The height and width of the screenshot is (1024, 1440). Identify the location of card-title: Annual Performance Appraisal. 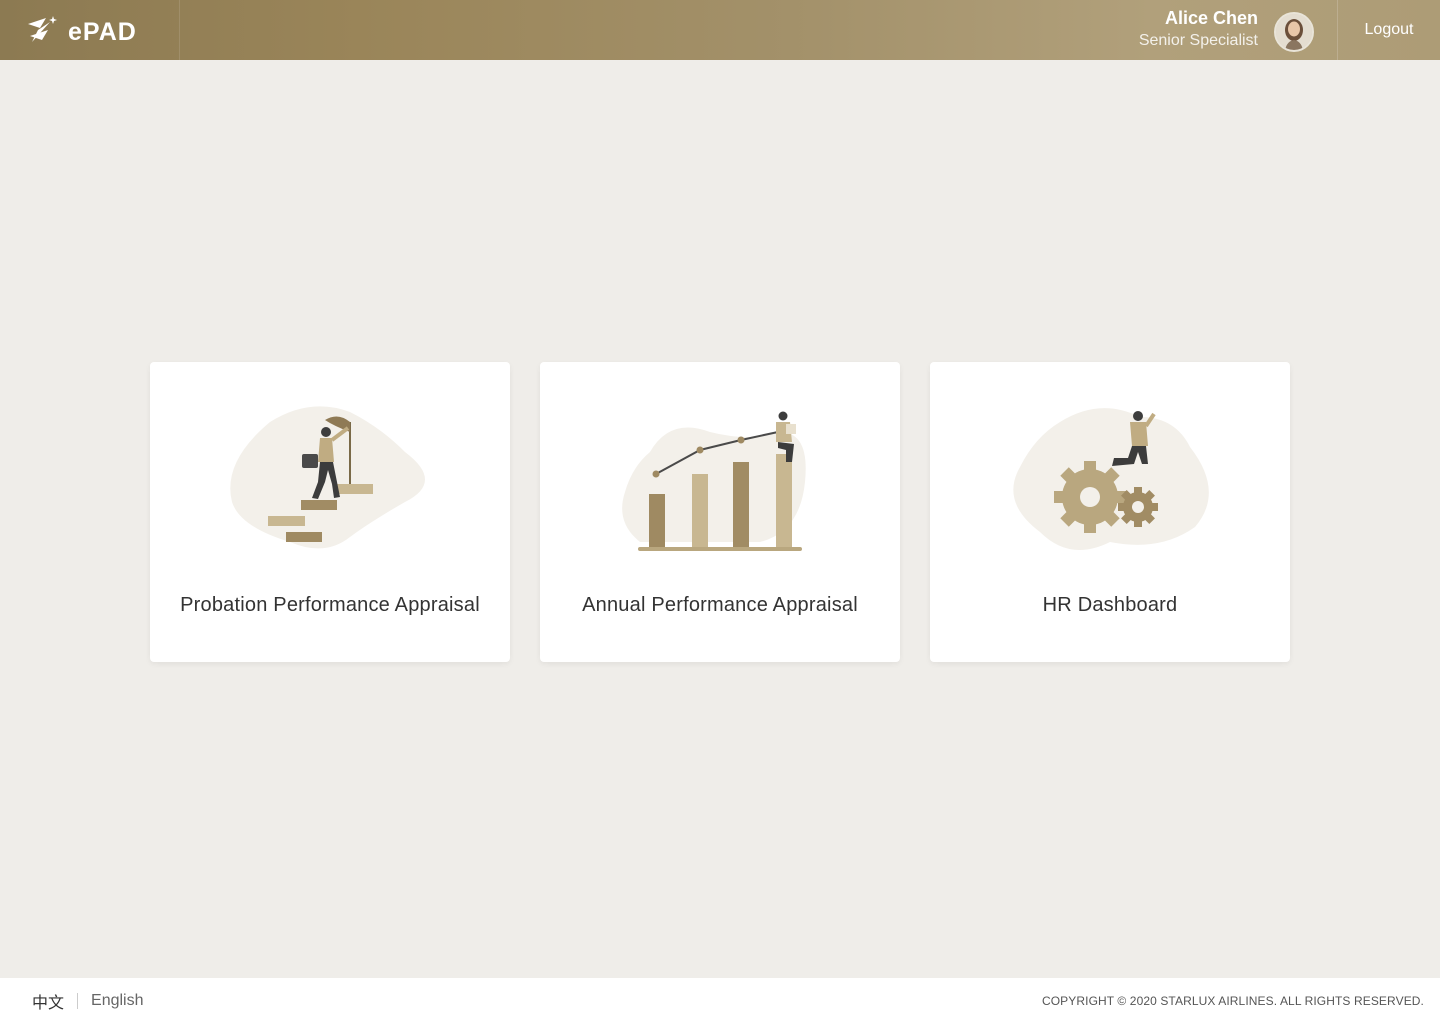
(720, 605).